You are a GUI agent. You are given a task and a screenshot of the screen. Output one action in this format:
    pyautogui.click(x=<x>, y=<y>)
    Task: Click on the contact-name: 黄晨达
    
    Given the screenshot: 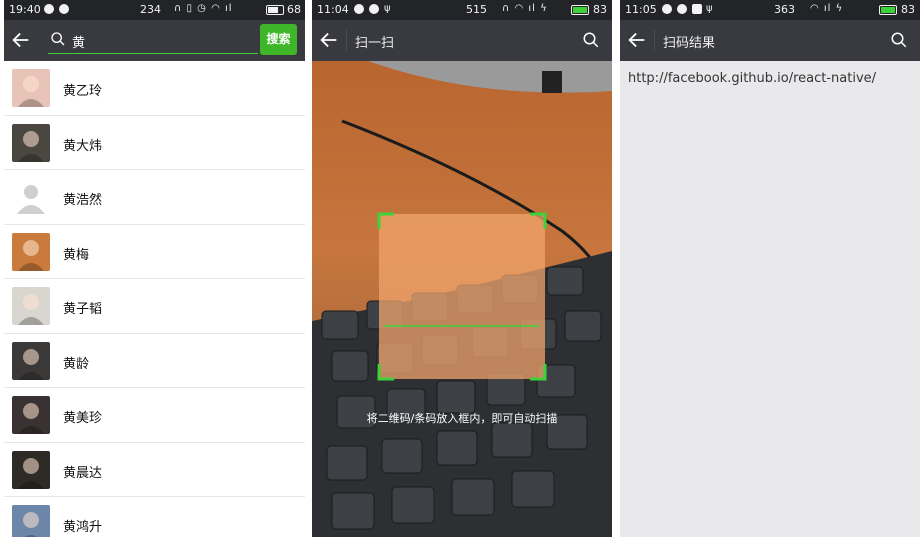 What is the action you would take?
    pyautogui.click(x=83, y=473)
    